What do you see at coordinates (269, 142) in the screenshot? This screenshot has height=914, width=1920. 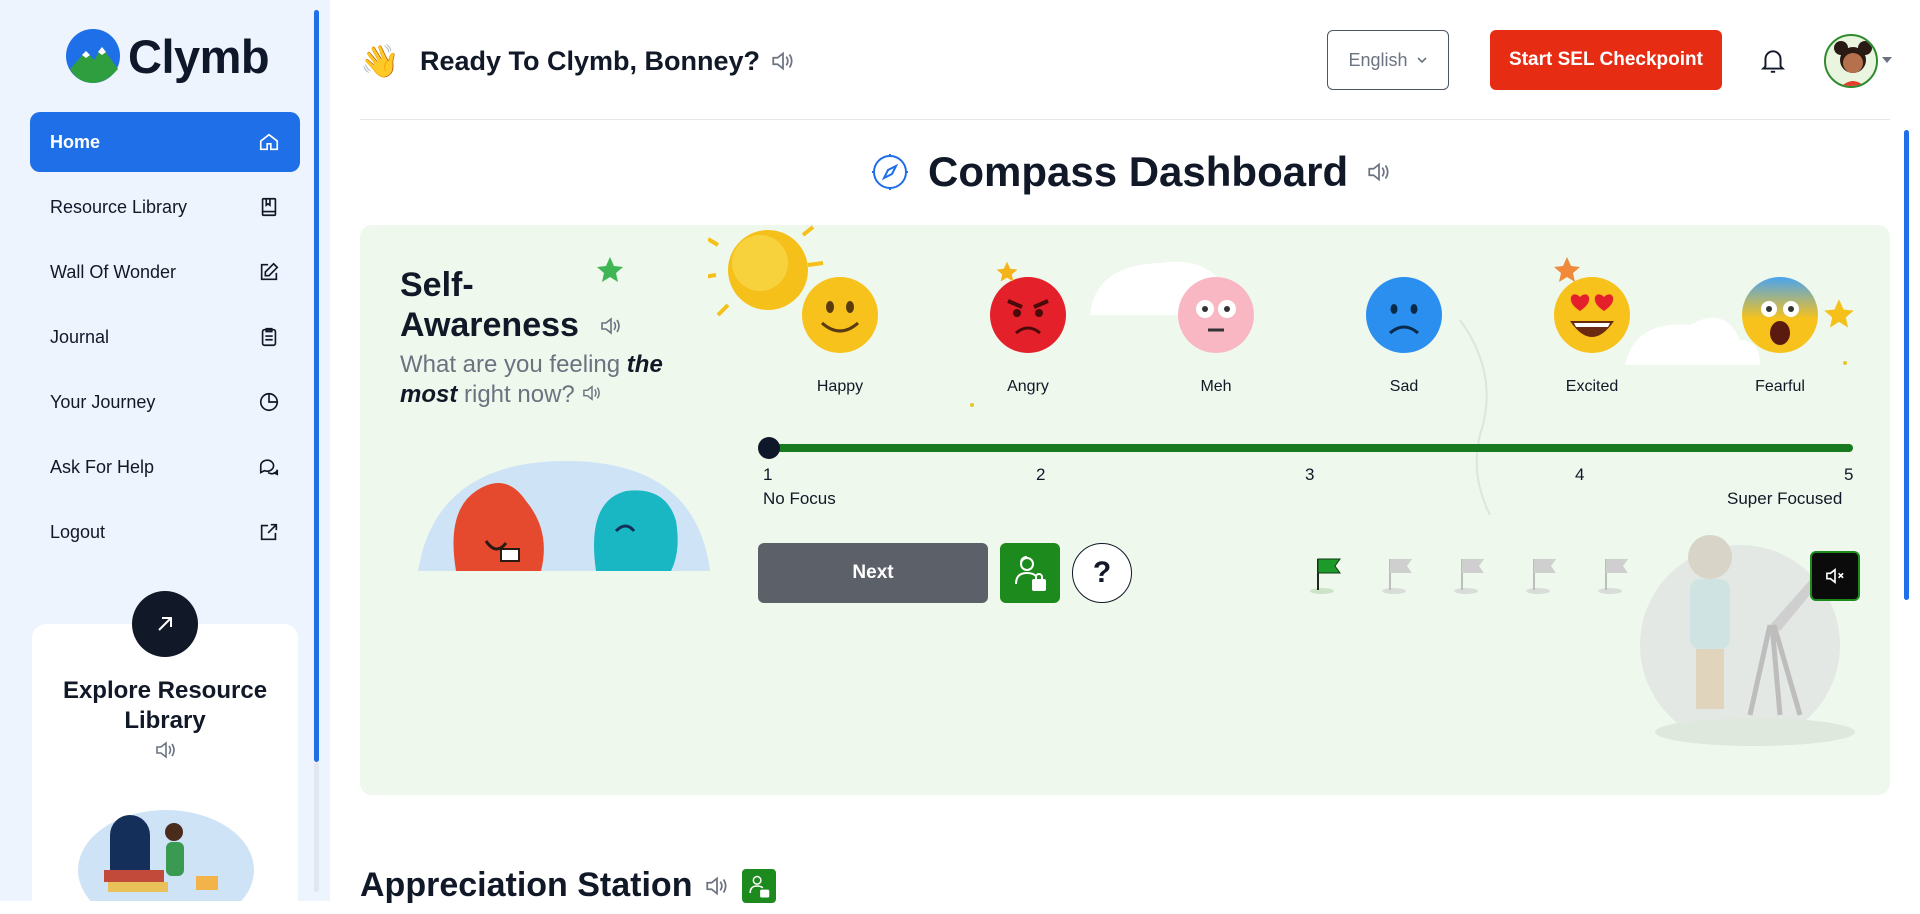 I see `home-icon` at bounding box center [269, 142].